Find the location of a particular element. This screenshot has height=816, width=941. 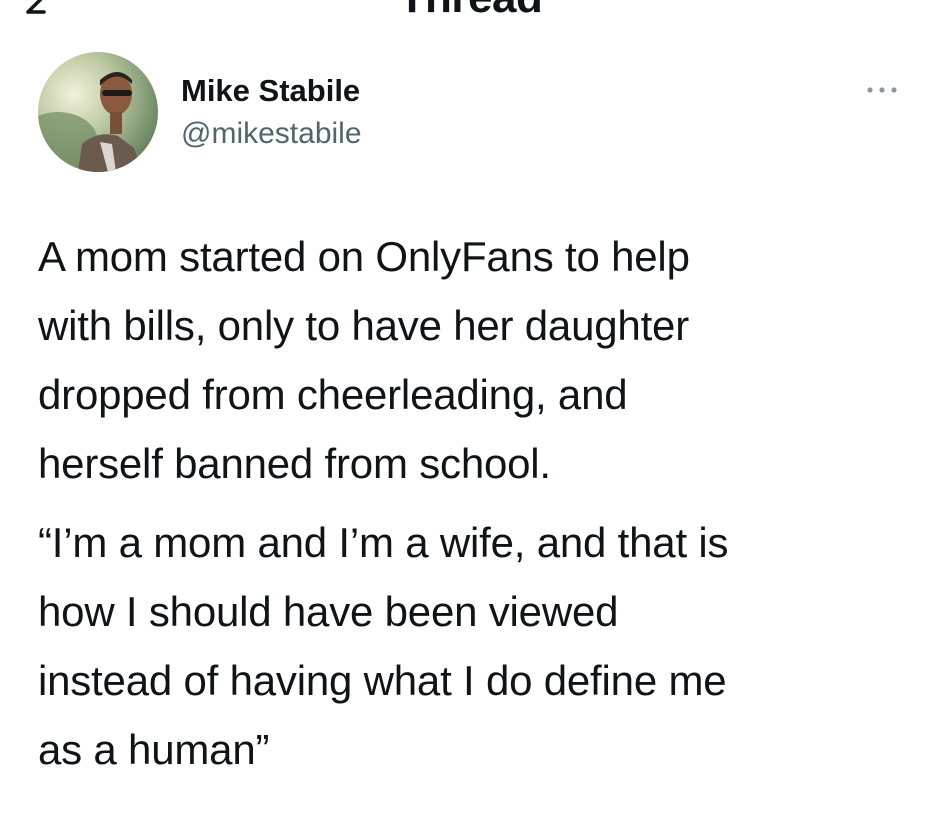

top-navigation-bar: Thread is located at coordinates (470, 19).